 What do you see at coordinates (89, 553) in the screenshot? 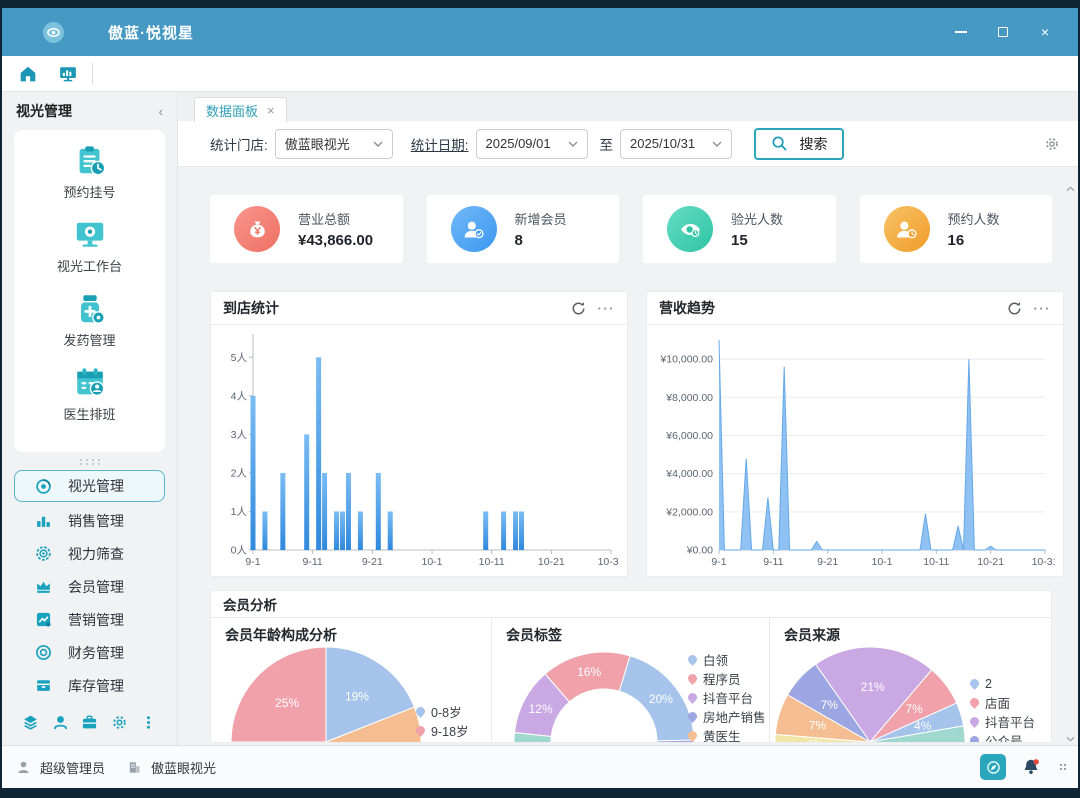
I see `sidebar-item-视力筛查: 视力筛查` at bounding box center [89, 553].